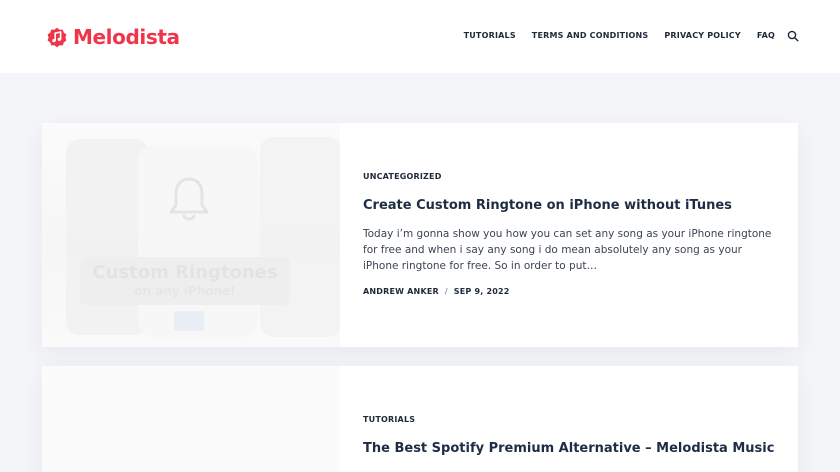  What do you see at coordinates (185, 272) in the screenshot?
I see `thumbnail-heading: Custom Ringtones` at bounding box center [185, 272].